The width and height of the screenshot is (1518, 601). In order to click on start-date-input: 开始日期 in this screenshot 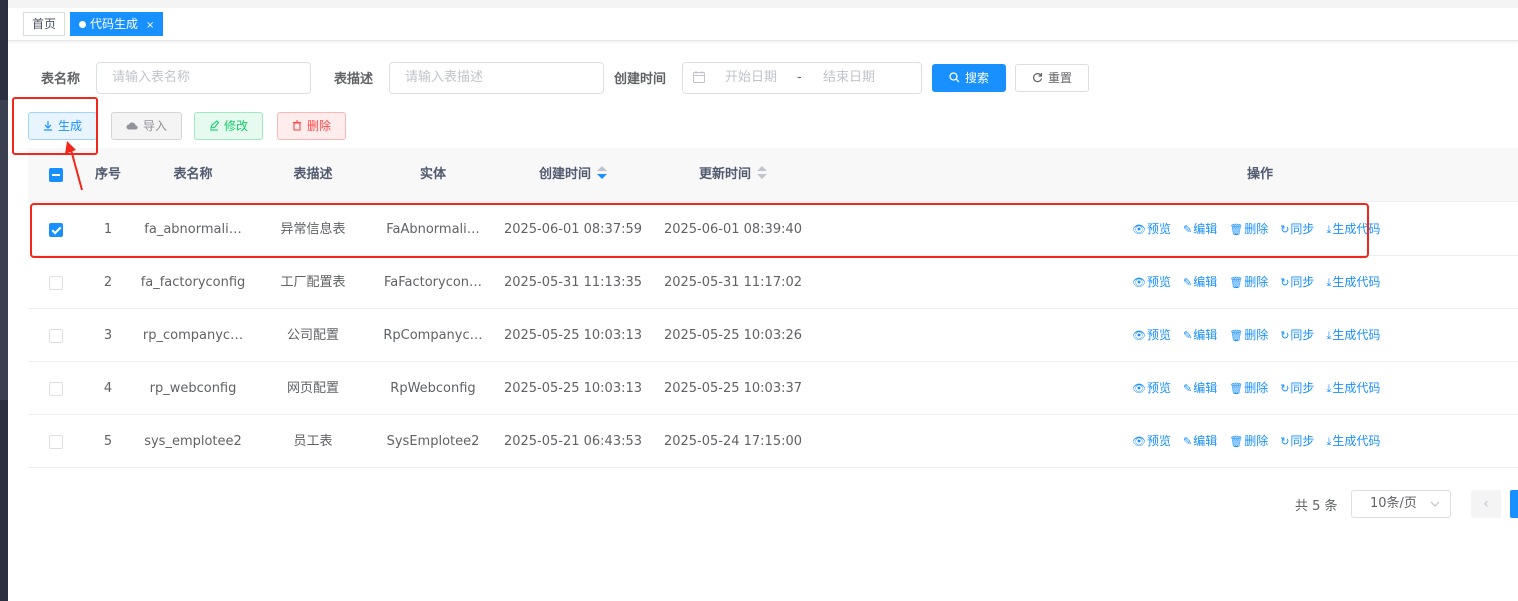, I will do `click(751, 78)`.